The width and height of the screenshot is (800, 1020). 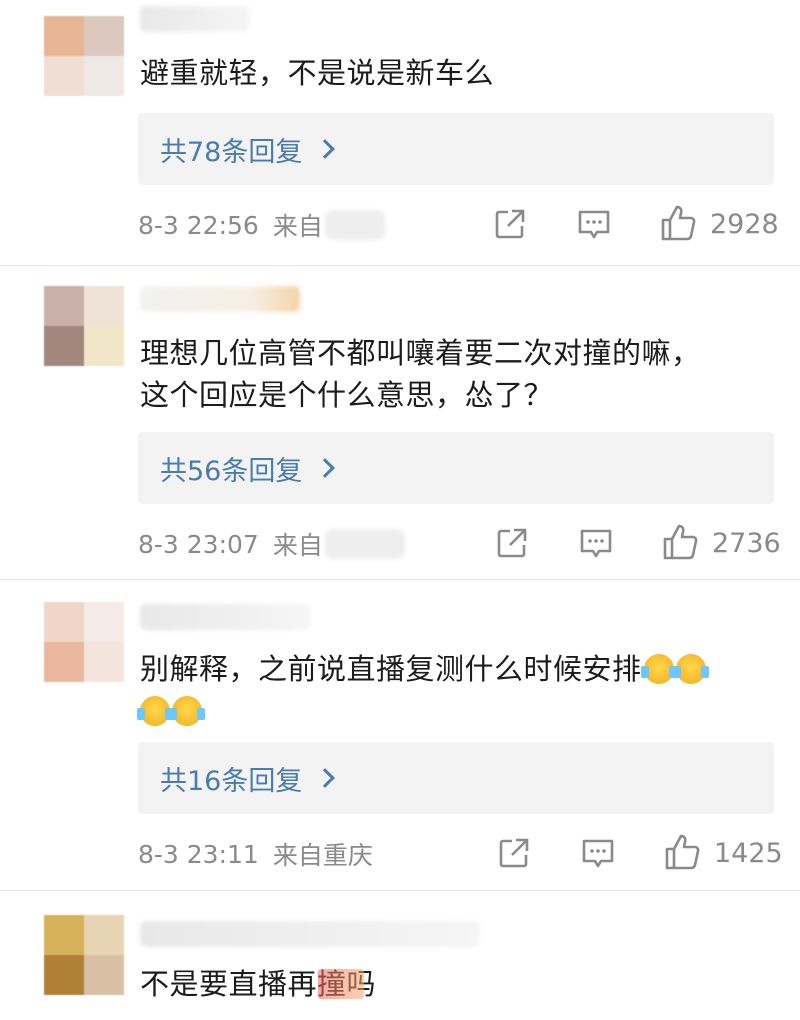 I want to click on comment-text: 不是要直播再撞吗, so click(x=460, y=984).